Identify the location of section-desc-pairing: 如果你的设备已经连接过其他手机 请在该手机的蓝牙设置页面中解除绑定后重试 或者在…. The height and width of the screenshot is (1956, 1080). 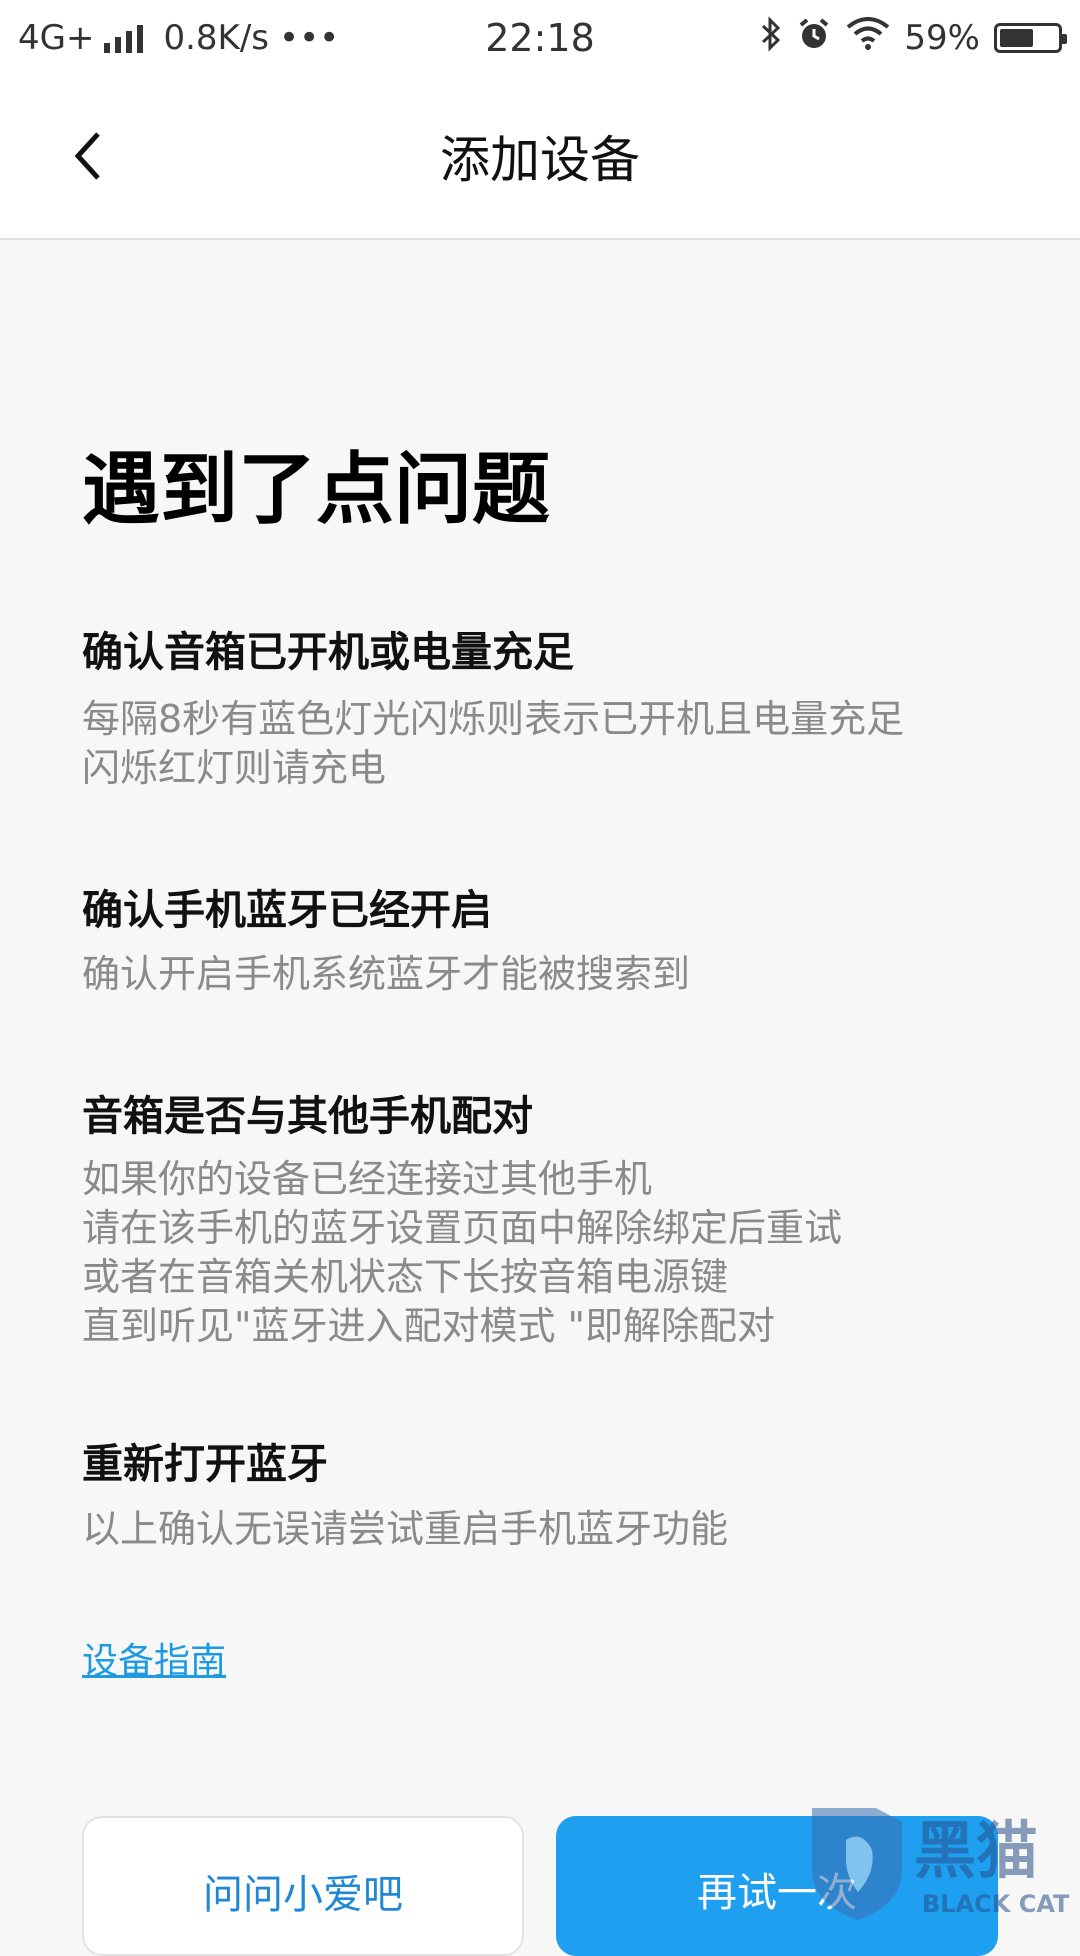
(462, 1253).